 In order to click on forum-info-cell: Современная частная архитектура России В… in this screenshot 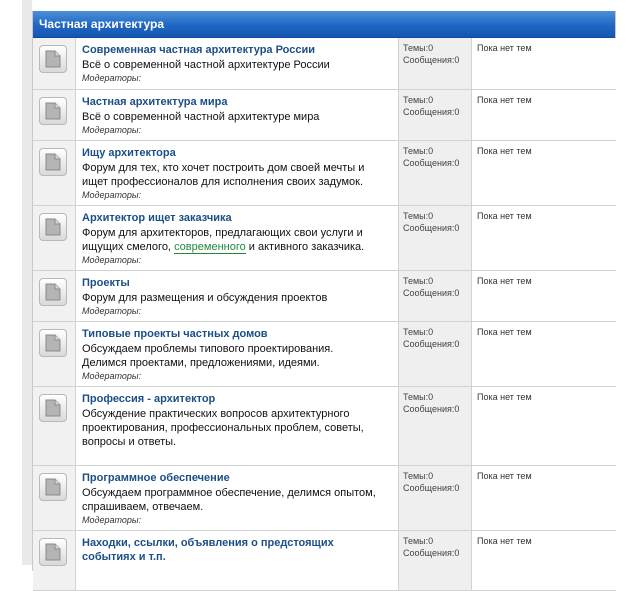, I will do `click(237, 64)`.